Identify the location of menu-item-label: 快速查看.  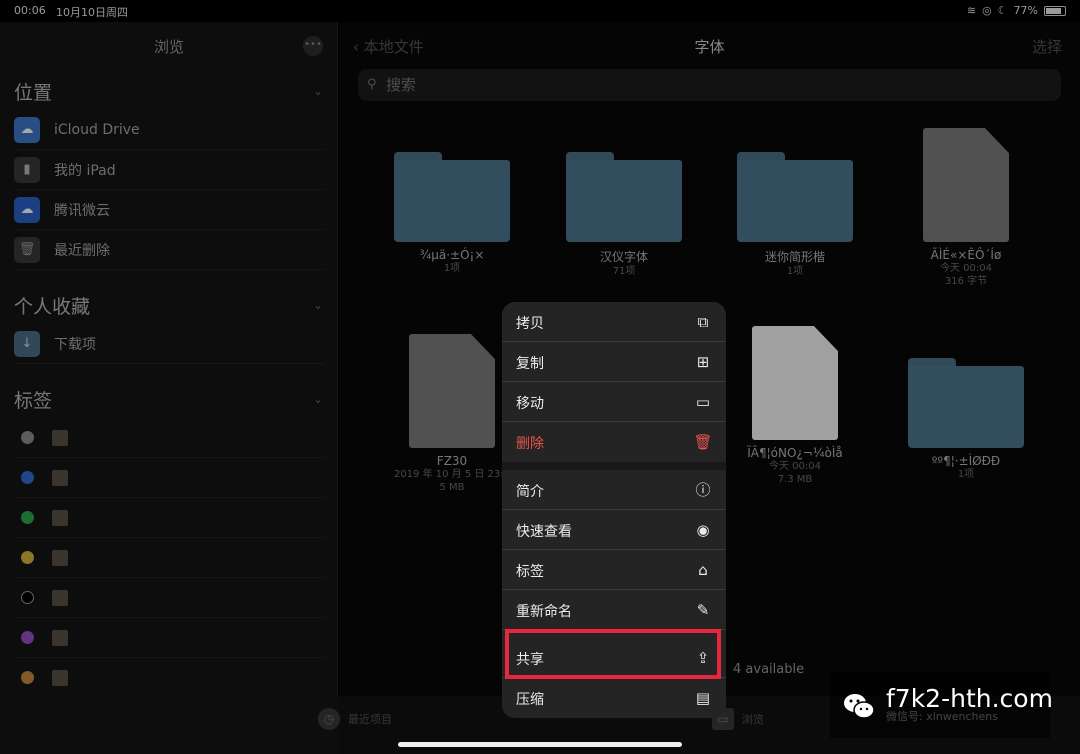
(544, 532).